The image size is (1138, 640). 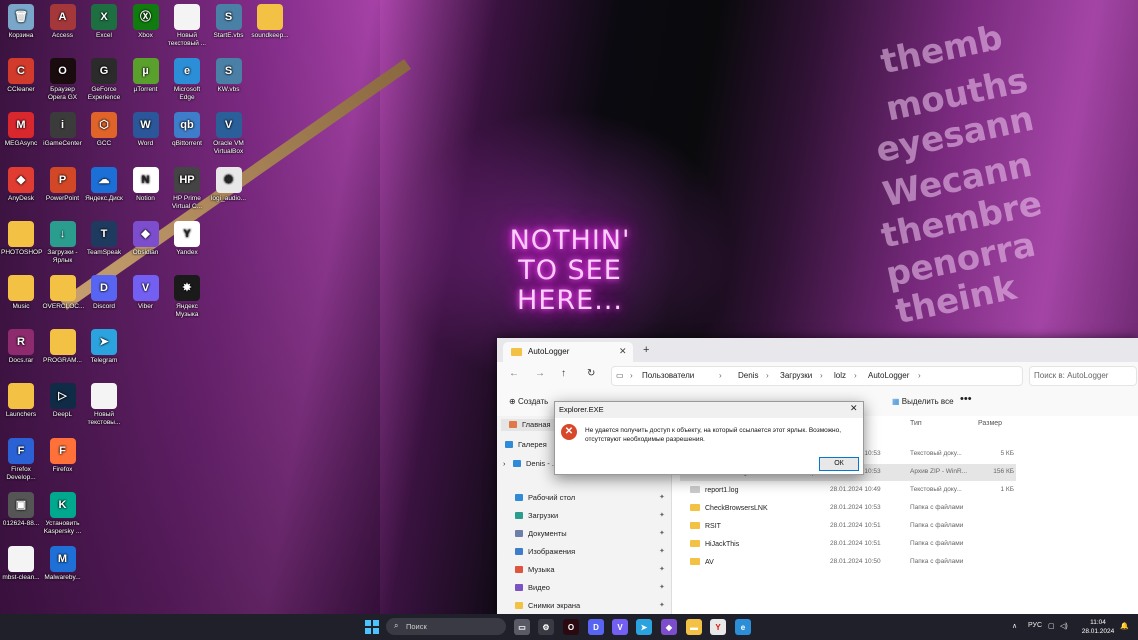 What do you see at coordinates (966, 399) in the screenshot?
I see `more-options-icon: •••` at bounding box center [966, 399].